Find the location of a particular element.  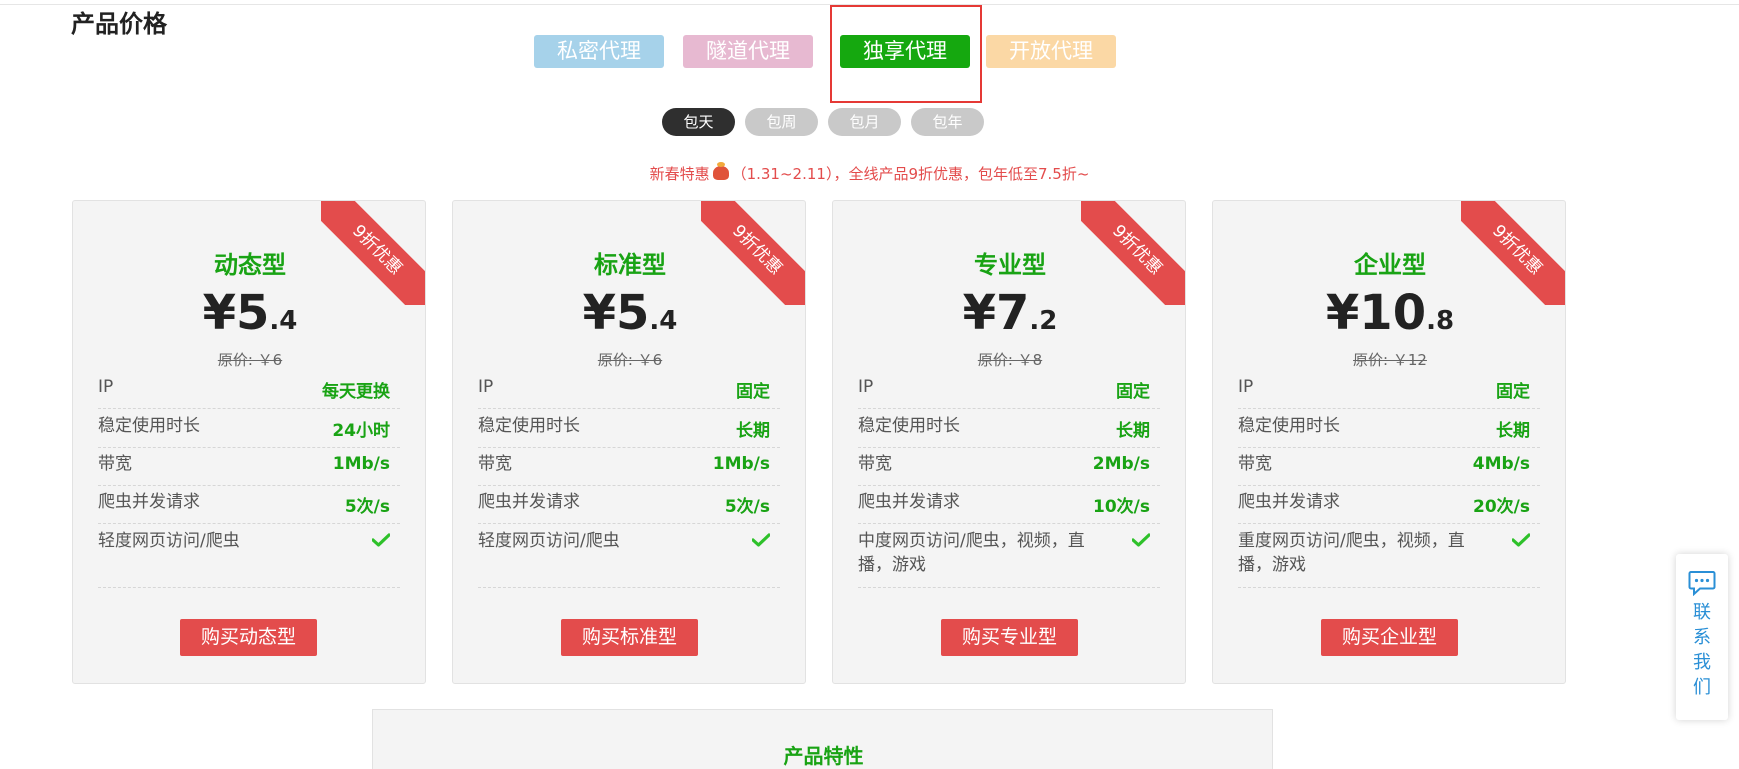

feature-row: 带宽 4Mb/s is located at coordinates (1389, 469).